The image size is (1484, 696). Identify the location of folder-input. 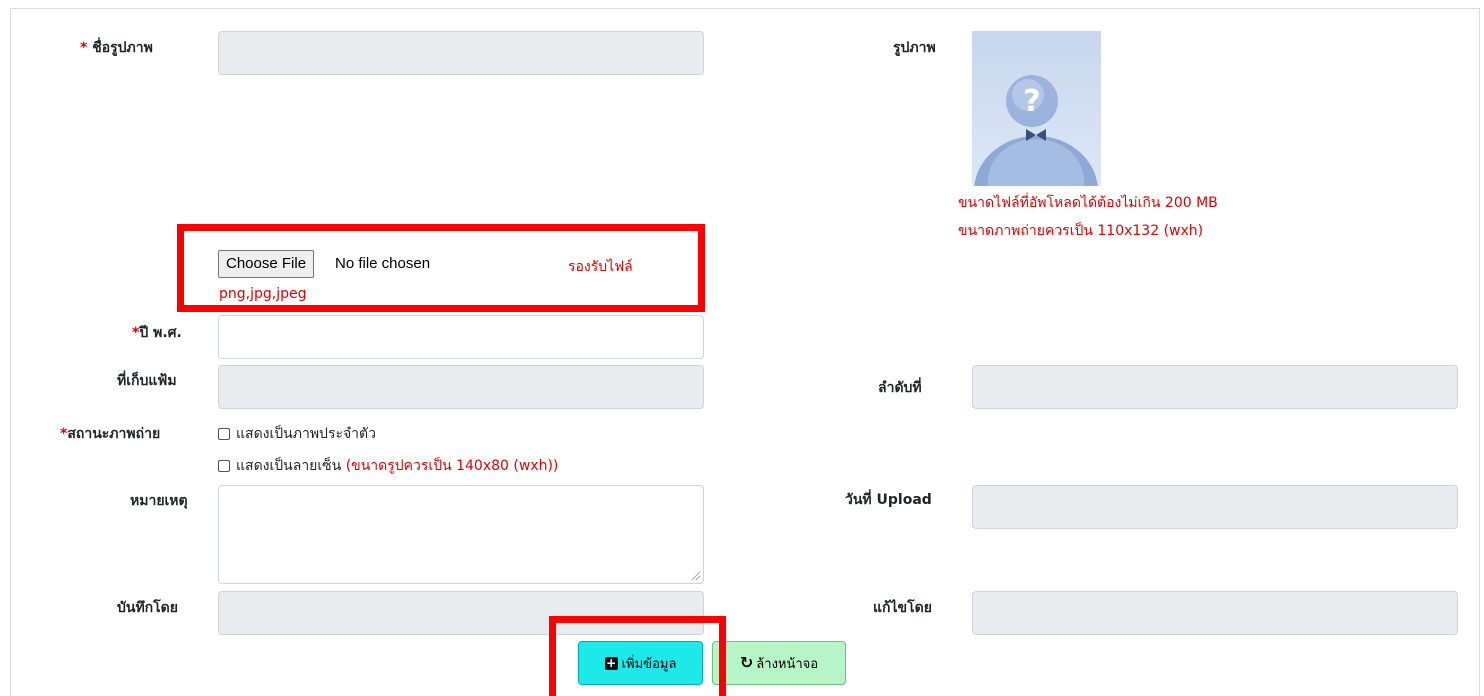
(461, 387).